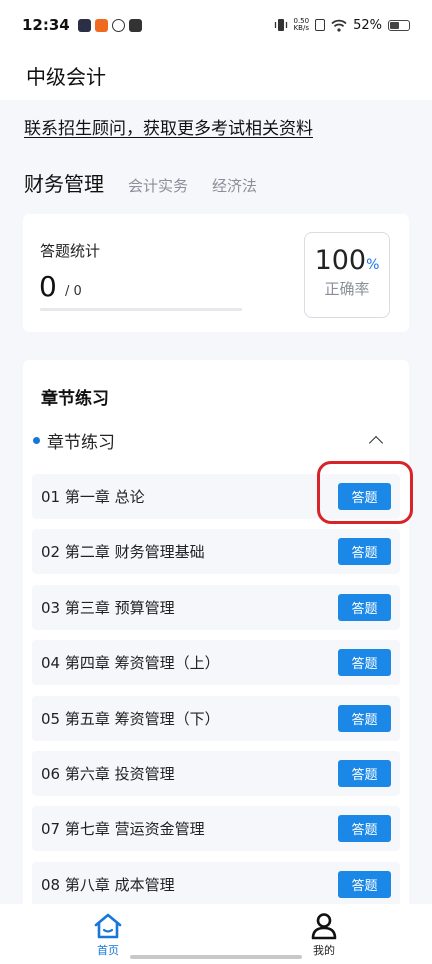  What do you see at coordinates (216, 273) in the screenshot?
I see `stats-card: 答题统计 0 / 0 100% 正确率` at bounding box center [216, 273].